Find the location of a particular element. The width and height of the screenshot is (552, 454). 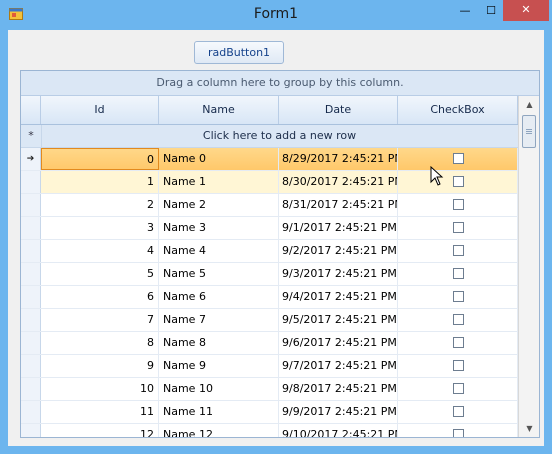

cell-name: Name 12 is located at coordinates (219, 430).